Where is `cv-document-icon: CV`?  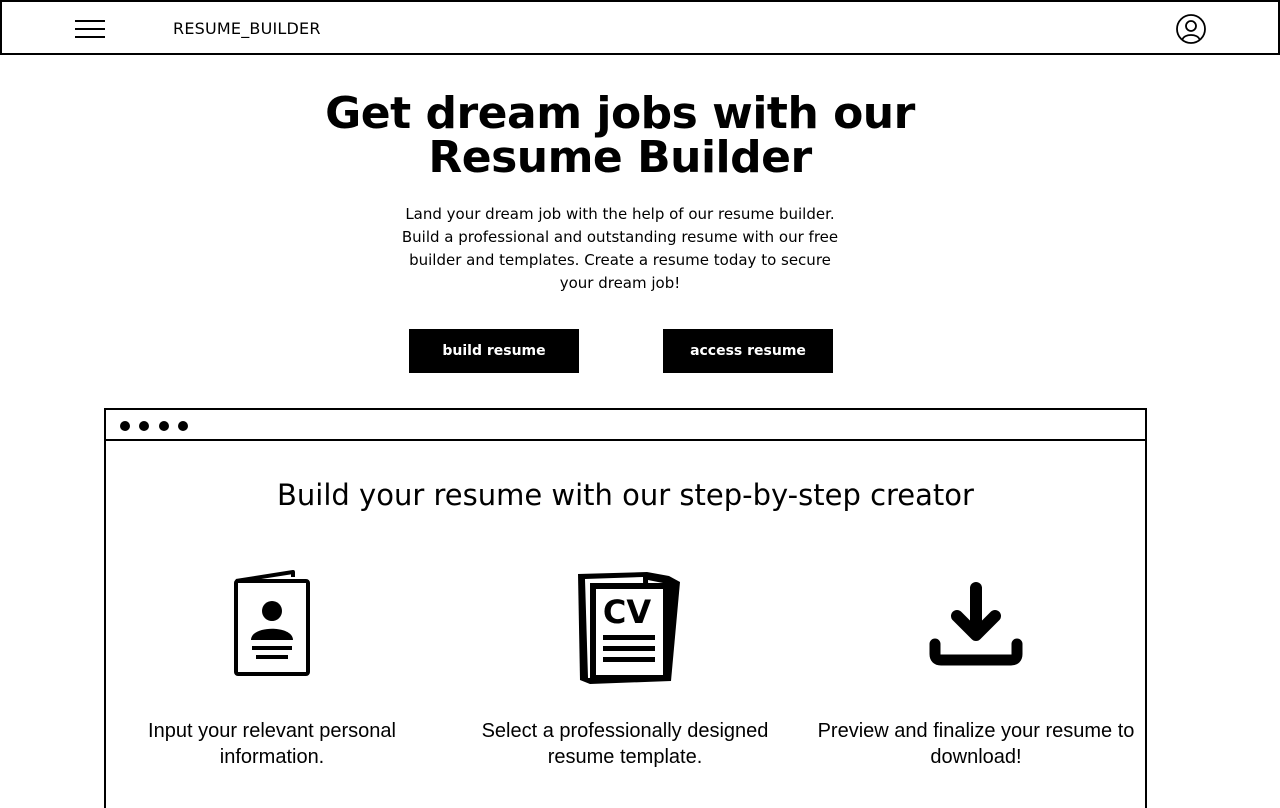 cv-document-icon: CV is located at coordinates (625, 627).